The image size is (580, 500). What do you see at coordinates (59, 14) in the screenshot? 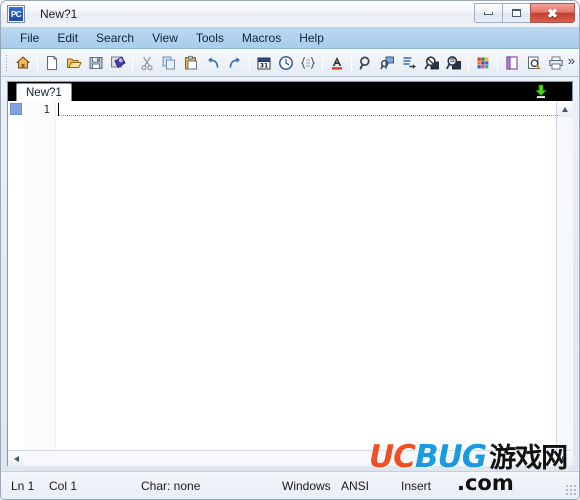
I see `window-title: New?1` at bounding box center [59, 14].